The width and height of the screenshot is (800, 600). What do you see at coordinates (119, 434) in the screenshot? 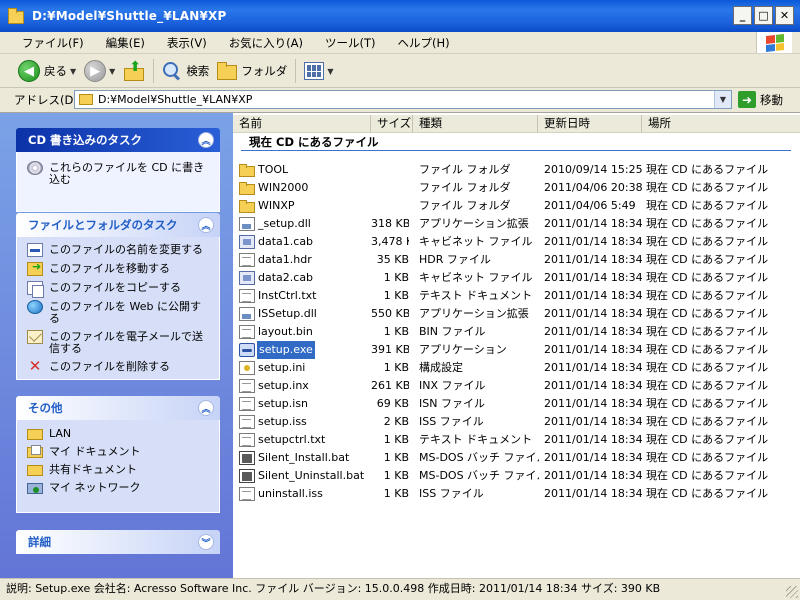
I see `place-lan: LAN` at bounding box center [119, 434].